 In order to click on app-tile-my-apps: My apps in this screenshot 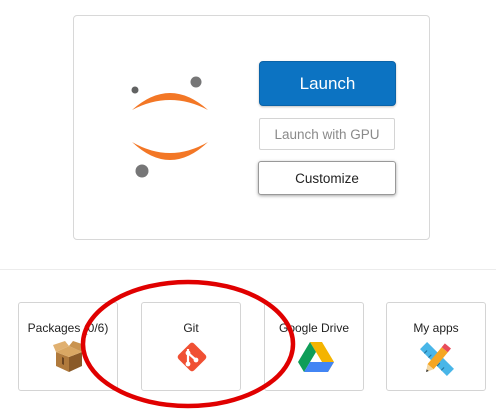, I will do `click(436, 346)`.